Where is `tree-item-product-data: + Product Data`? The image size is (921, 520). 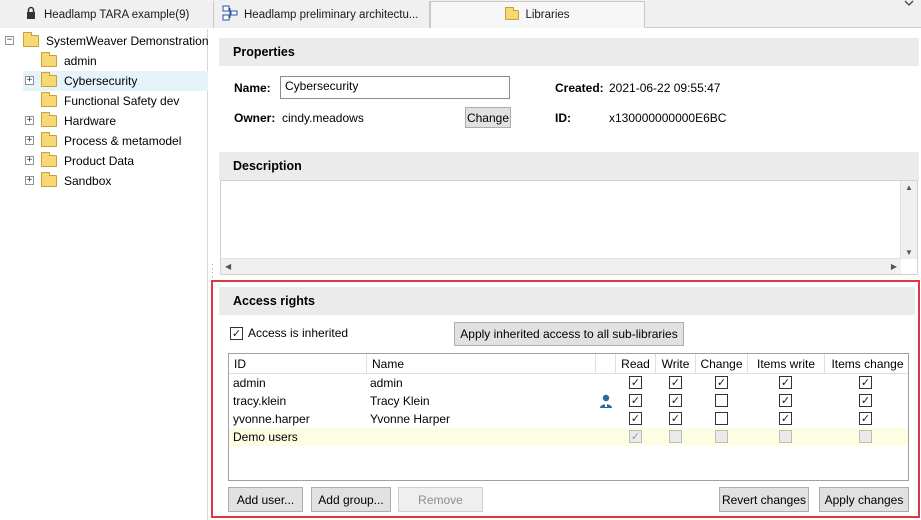 tree-item-product-data: + Product Data is located at coordinates (78, 161).